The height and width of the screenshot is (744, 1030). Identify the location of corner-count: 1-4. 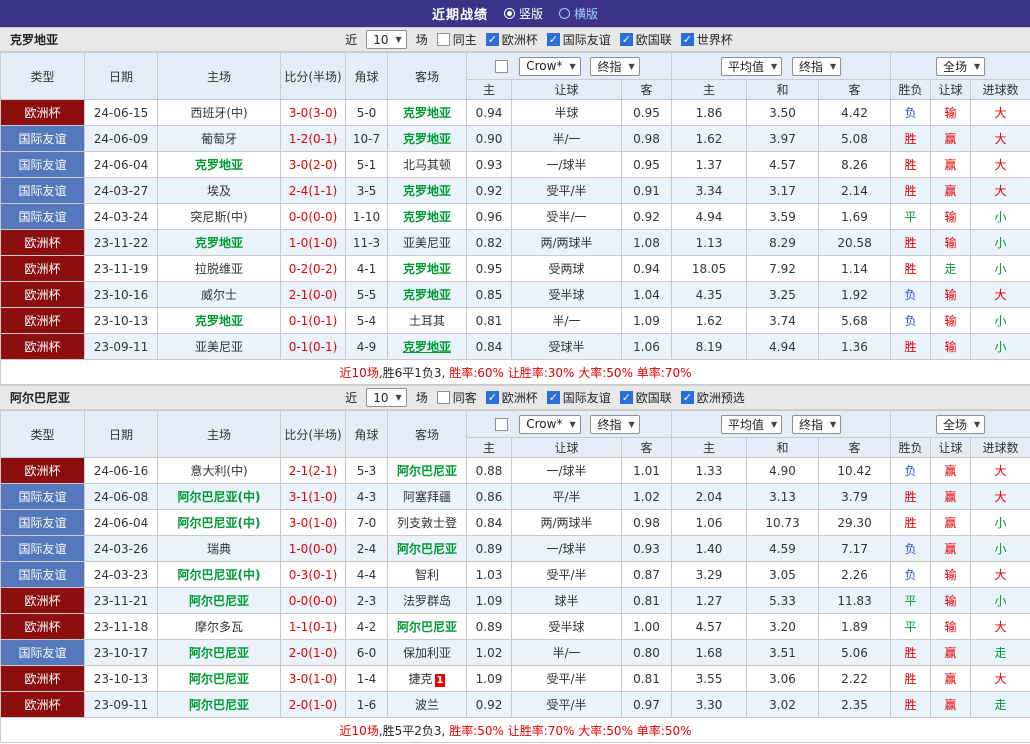
(366, 678).